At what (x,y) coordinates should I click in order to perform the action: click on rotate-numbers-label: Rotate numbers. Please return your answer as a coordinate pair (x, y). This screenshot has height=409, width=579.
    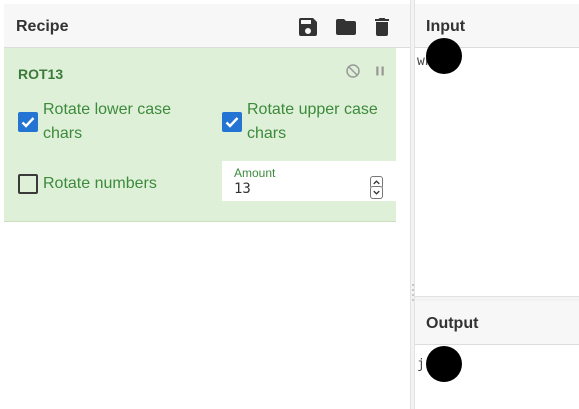
    Looking at the image, I should click on (100, 183).